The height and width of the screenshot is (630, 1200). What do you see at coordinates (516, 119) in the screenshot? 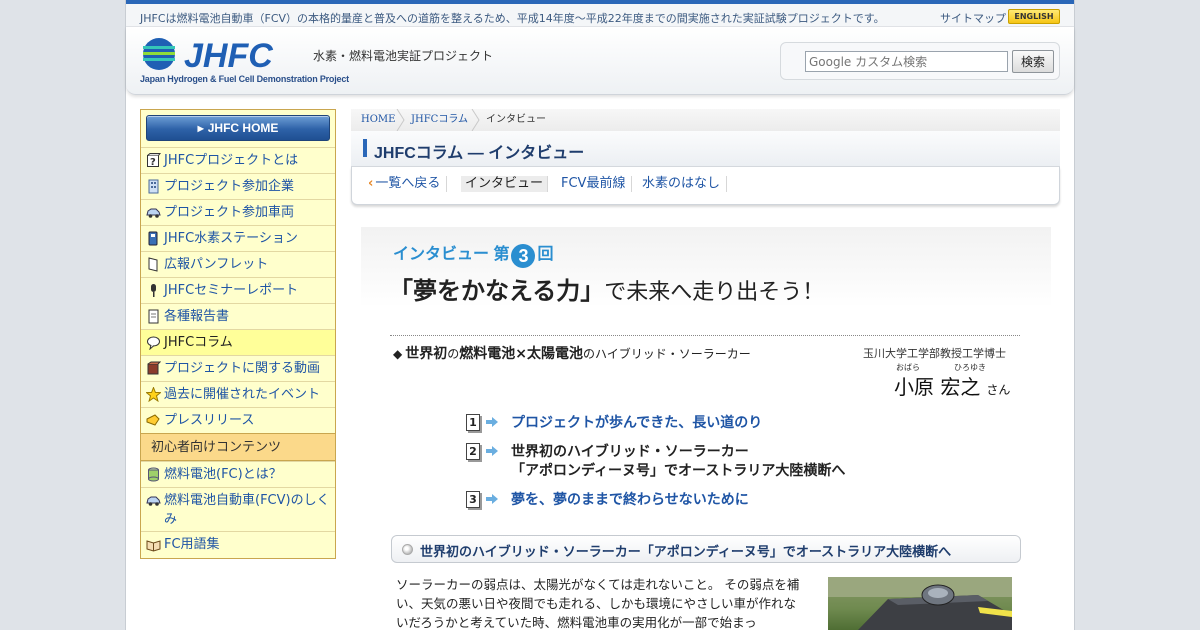
I see `breadcrumb-current: インタビュー` at bounding box center [516, 119].